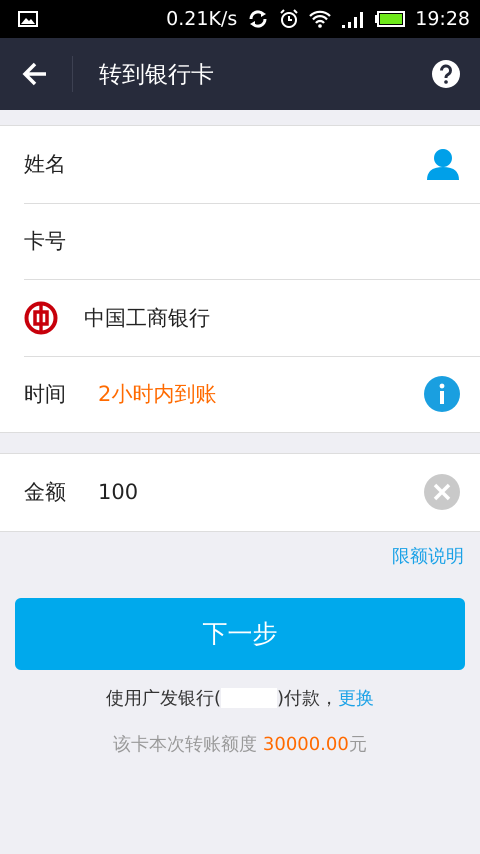 The width and height of the screenshot is (480, 854). Describe the element at coordinates (390, 19) in the screenshot. I see `battery-icon` at that location.